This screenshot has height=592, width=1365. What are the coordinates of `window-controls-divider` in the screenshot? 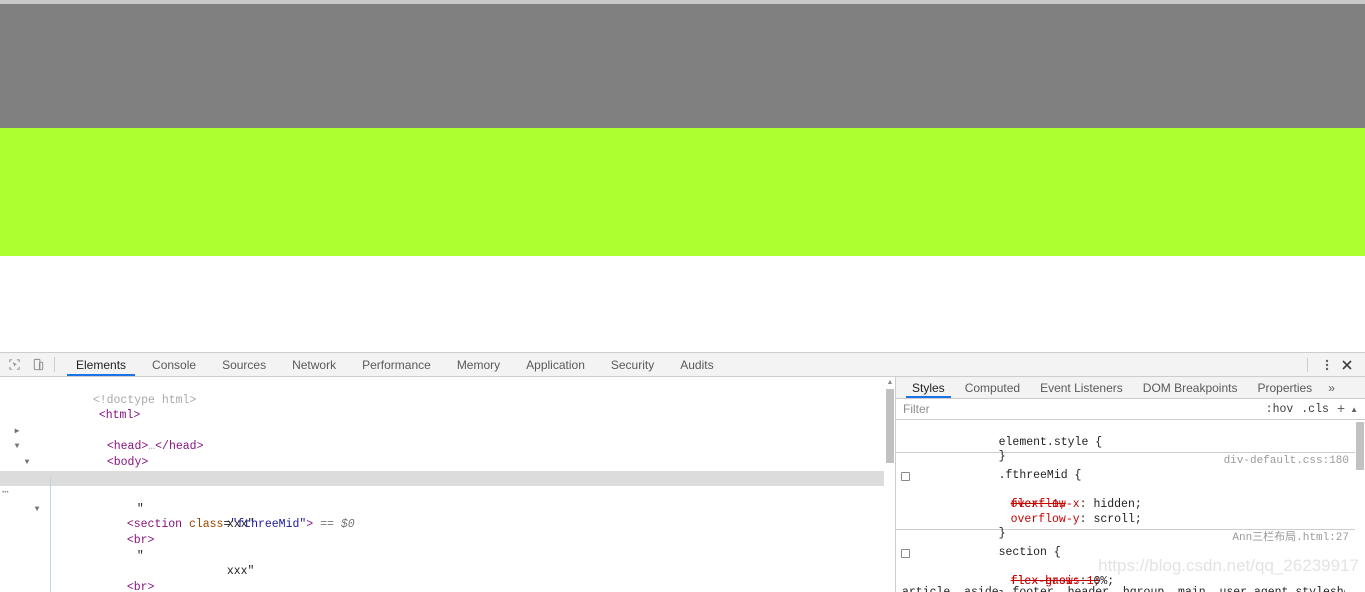 It's located at (1307, 364).